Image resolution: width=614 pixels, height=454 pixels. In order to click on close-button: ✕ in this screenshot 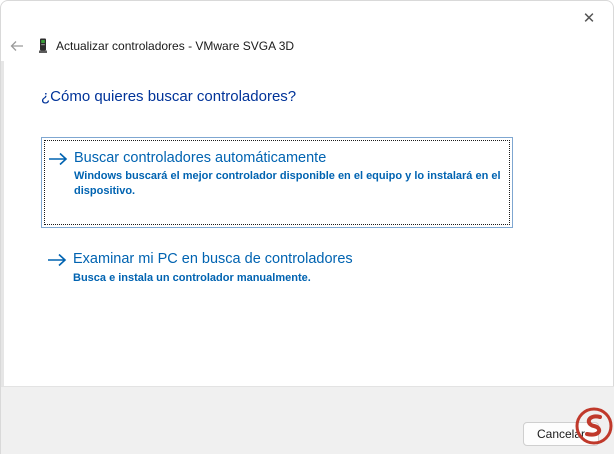, I will do `click(589, 18)`.